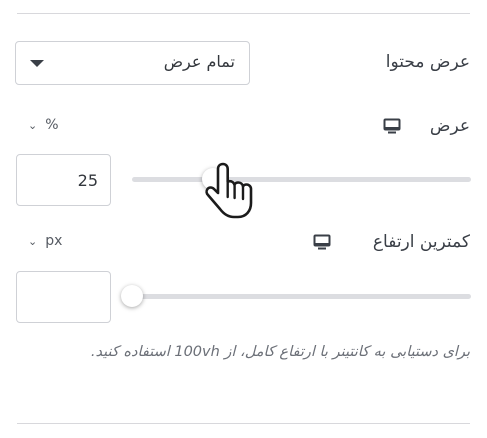 The width and height of the screenshot is (487, 438). What do you see at coordinates (301, 296) in the screenshot?
I see `min-height-slider-track` at bounding box center [301, 296].